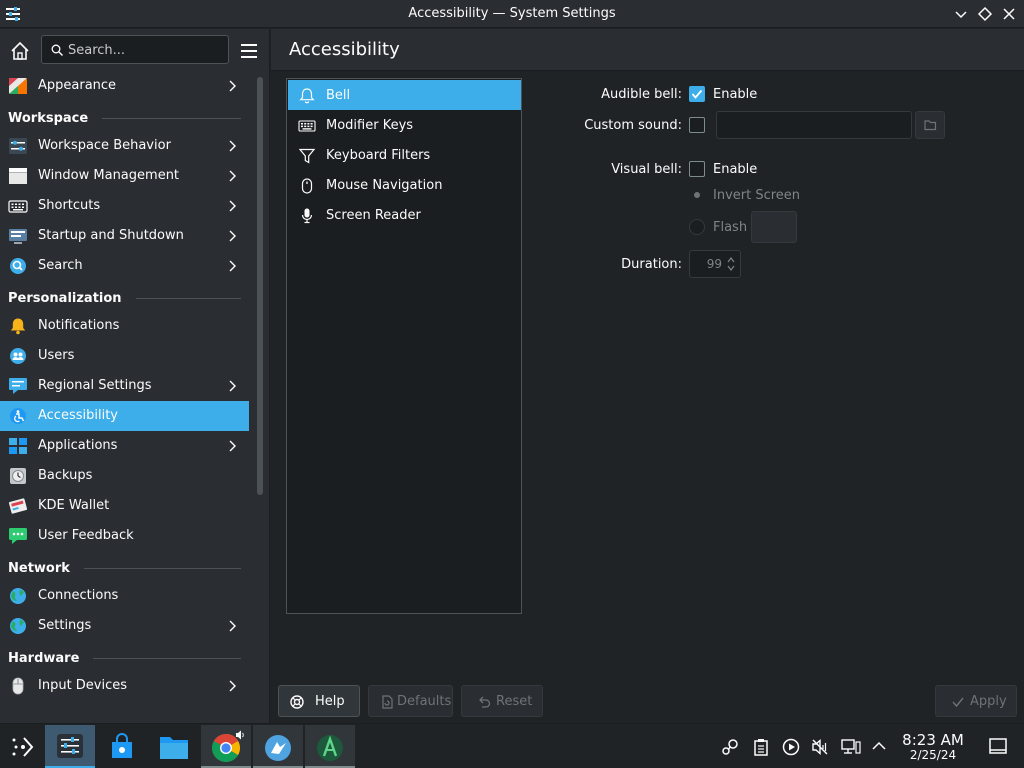 This screenshot has width=1024, height=768. What do you see at coordinates (774, 227) in the screenshot?
I see `flash-color-button` at bounding box center [774, 227].